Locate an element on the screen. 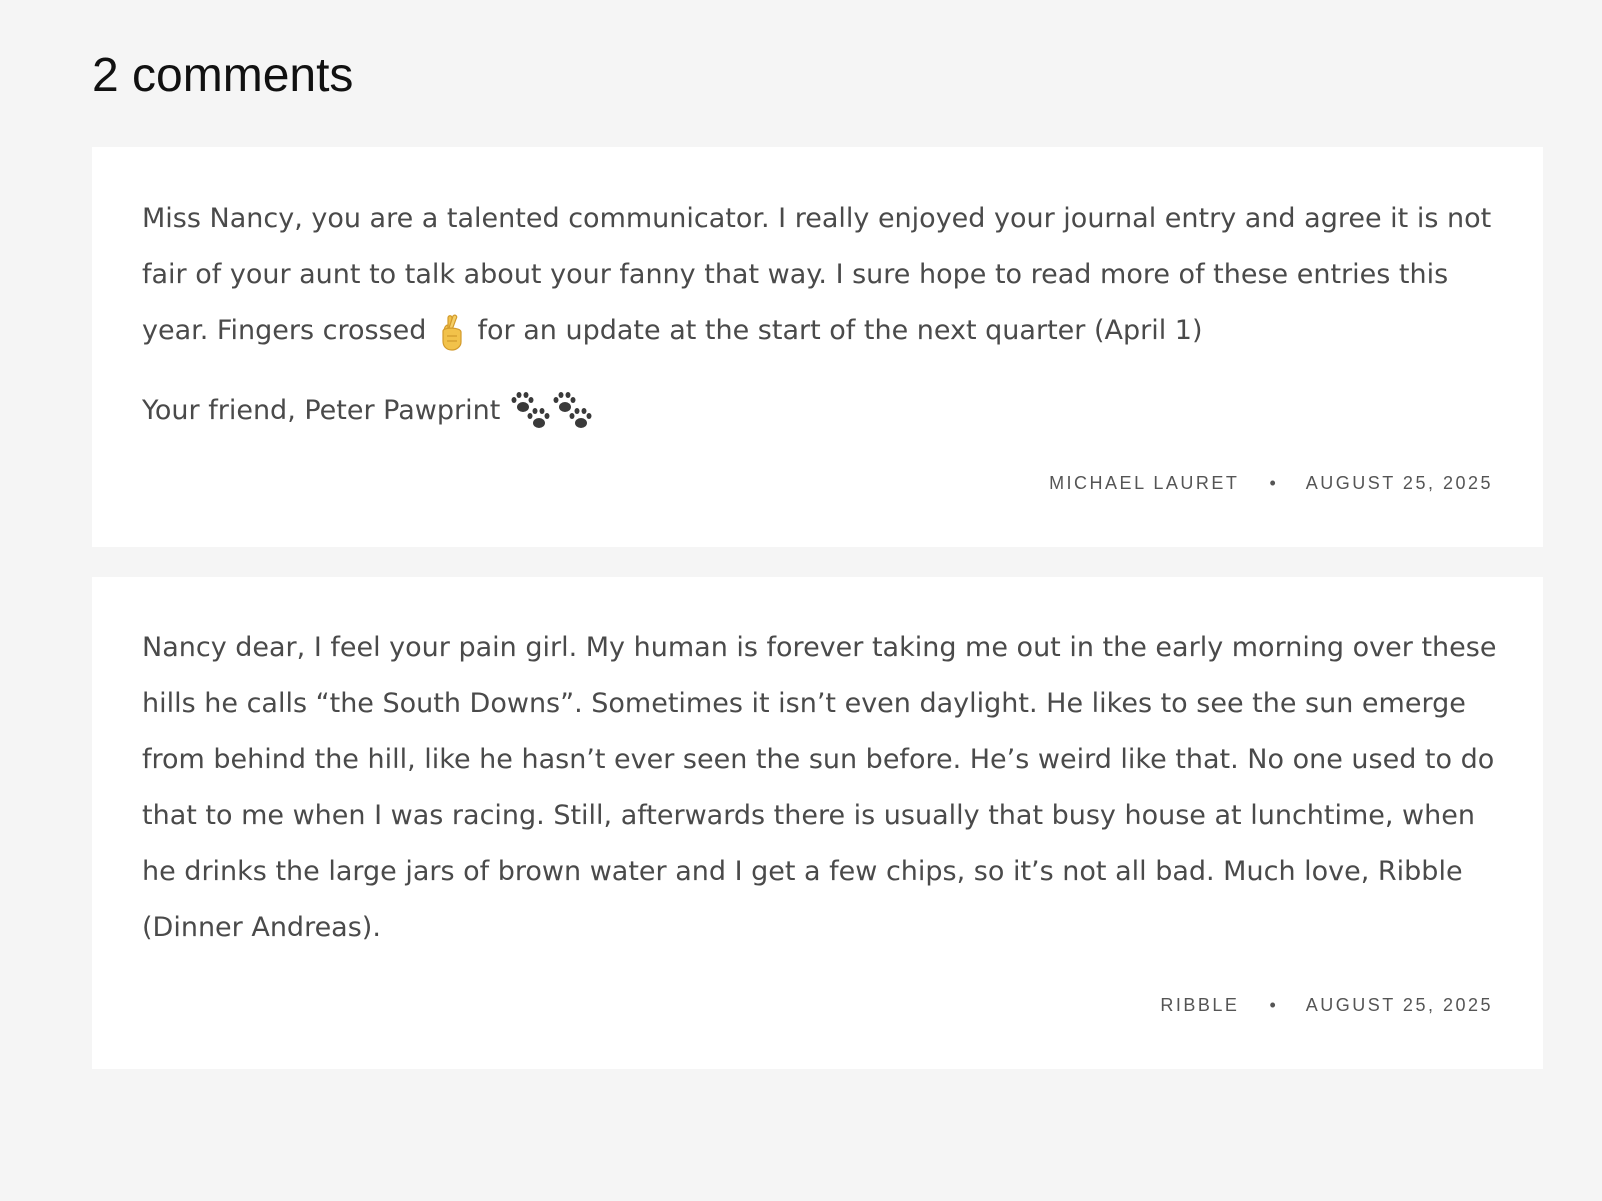 Image resolution: width=1602 pixels, height=1201 pixels. signature-text: Your friend, Peter Pawprint is located at coordinates (325, 410).